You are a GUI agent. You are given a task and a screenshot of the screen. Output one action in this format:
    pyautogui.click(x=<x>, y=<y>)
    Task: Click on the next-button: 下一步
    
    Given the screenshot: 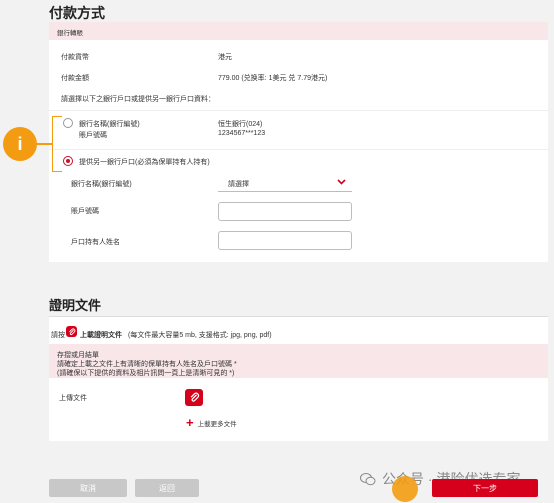 What is the action you would take?
    pyautogui.click(x=485, y=488)
    